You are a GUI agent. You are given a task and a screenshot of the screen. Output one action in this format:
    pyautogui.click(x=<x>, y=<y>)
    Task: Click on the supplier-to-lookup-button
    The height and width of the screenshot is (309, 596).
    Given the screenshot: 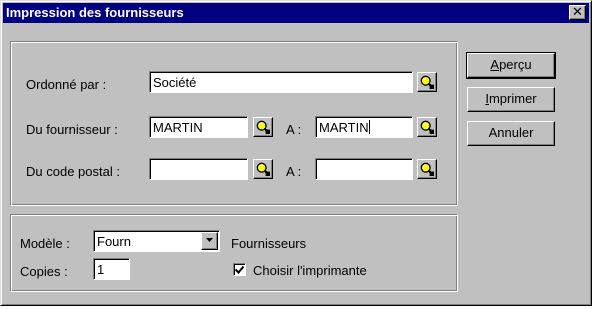 What is the action you would take?
    pyautogui.click(x=427, y=127)
    